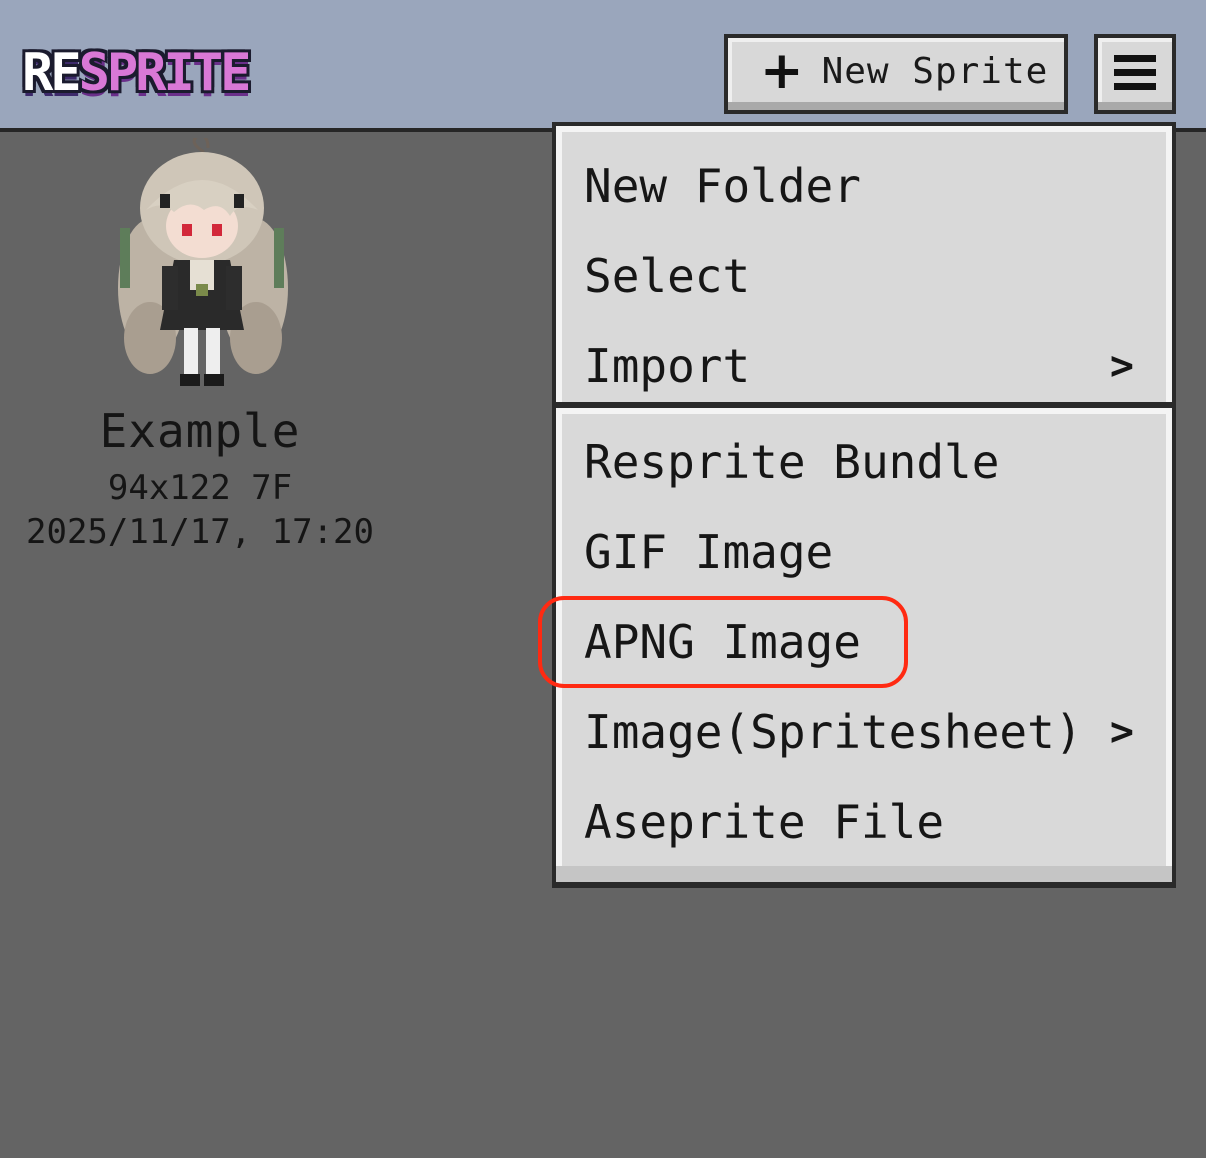 The width and height of the screenshot is (1206, 1158). What do you see at coordinates (833, 732) in the screenshot?
I see `menu-item-label: Image(Spritesheet)` at bounding box center [833, 732].